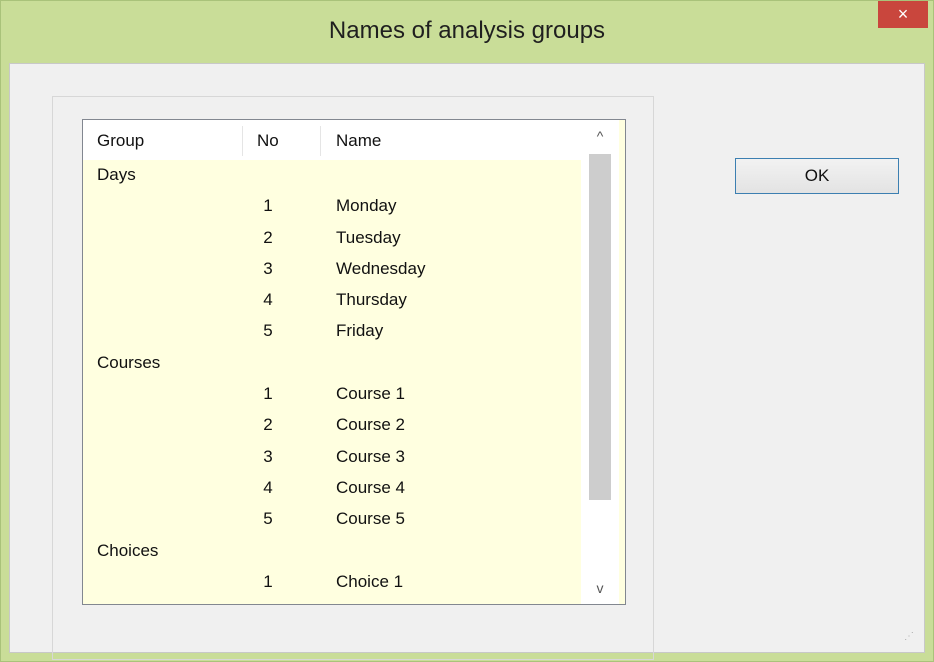 Image resolution: width=934 pixels, height=662 pixels. I want to click on window-title: Names of analysis groups, so click(467, 30).